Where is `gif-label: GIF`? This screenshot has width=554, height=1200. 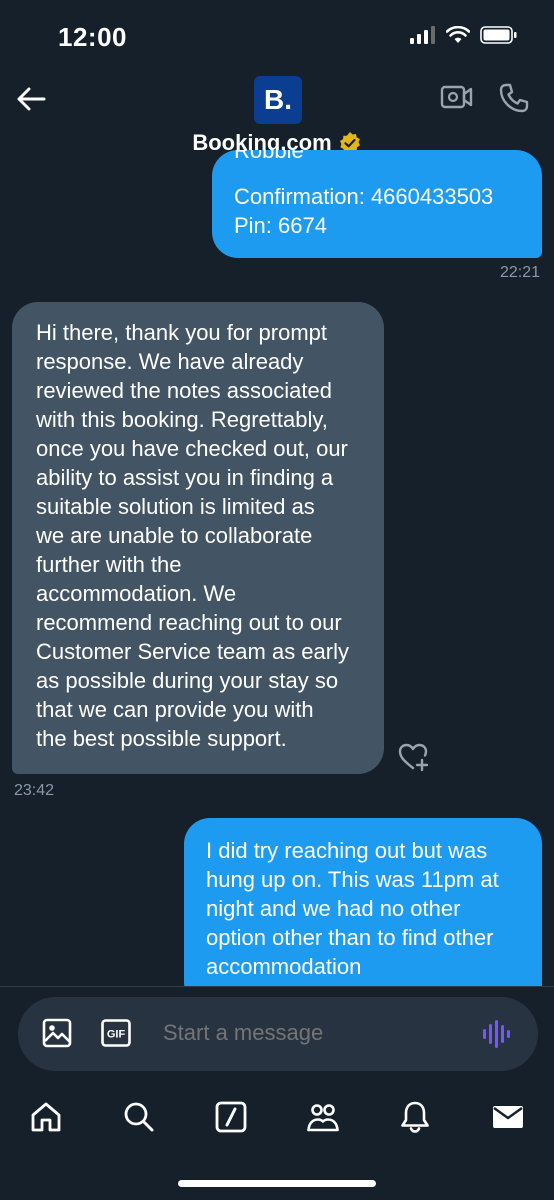 gif-label: GIF is located at coordinates (116, 1035).